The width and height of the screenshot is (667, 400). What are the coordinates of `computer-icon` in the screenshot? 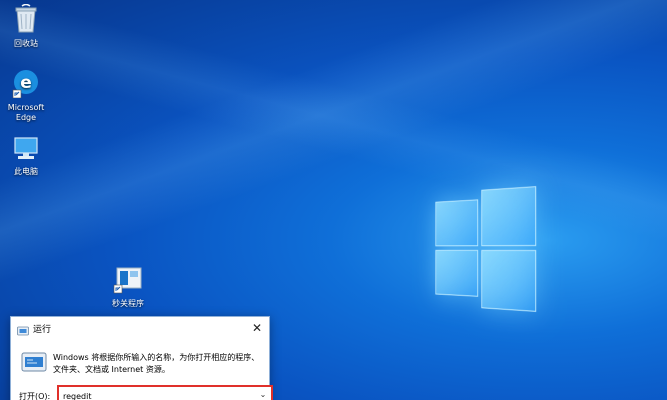 It's located at (27, 150).